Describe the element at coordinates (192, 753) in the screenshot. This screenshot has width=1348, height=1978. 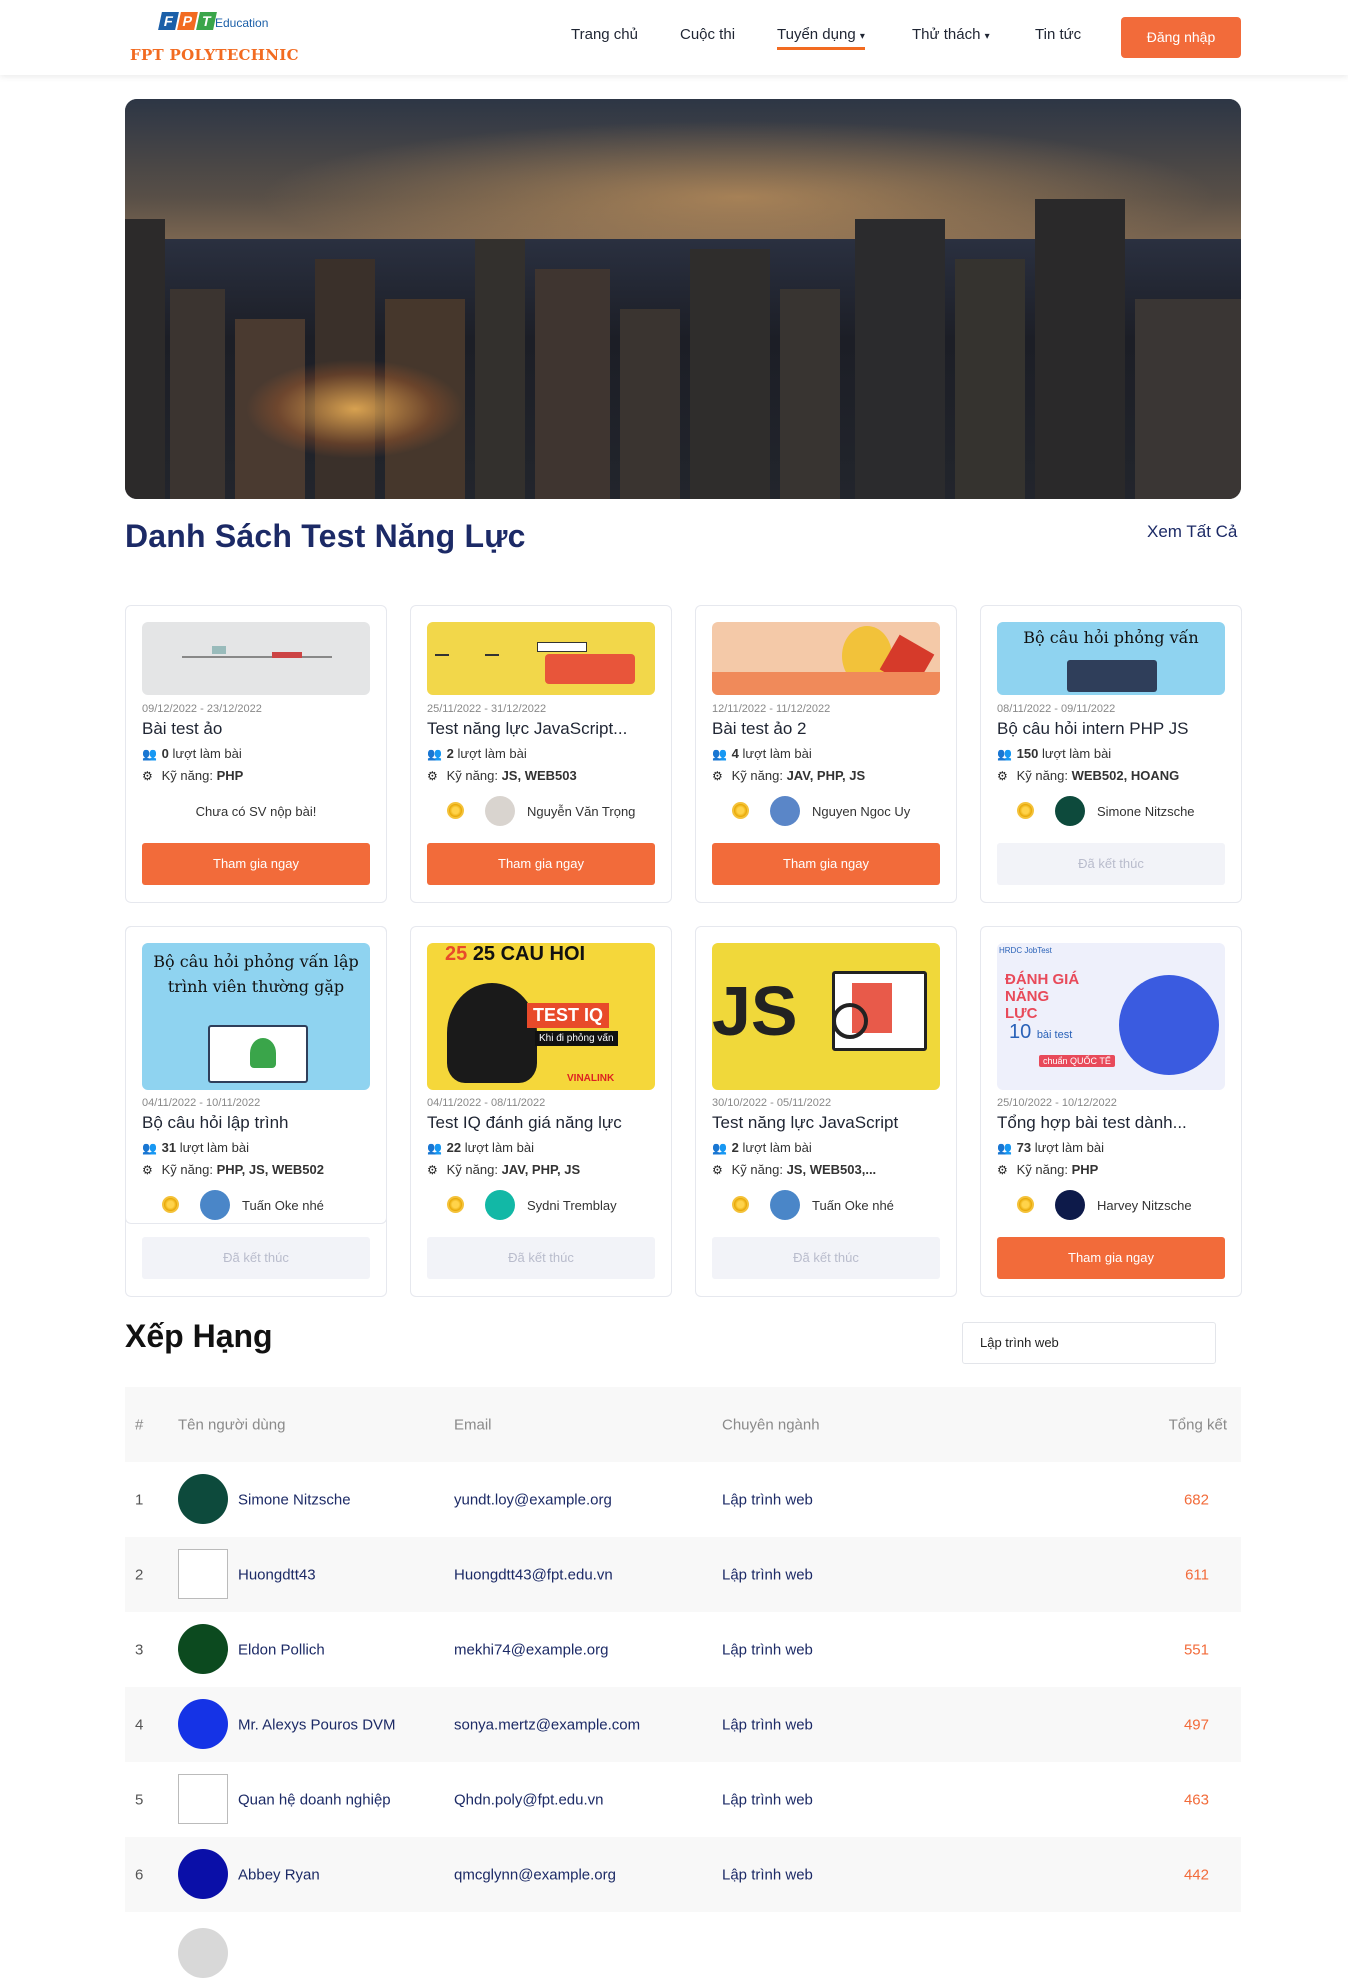
I see `attempts-count: 👥 0 lượt làm bài` at that location.